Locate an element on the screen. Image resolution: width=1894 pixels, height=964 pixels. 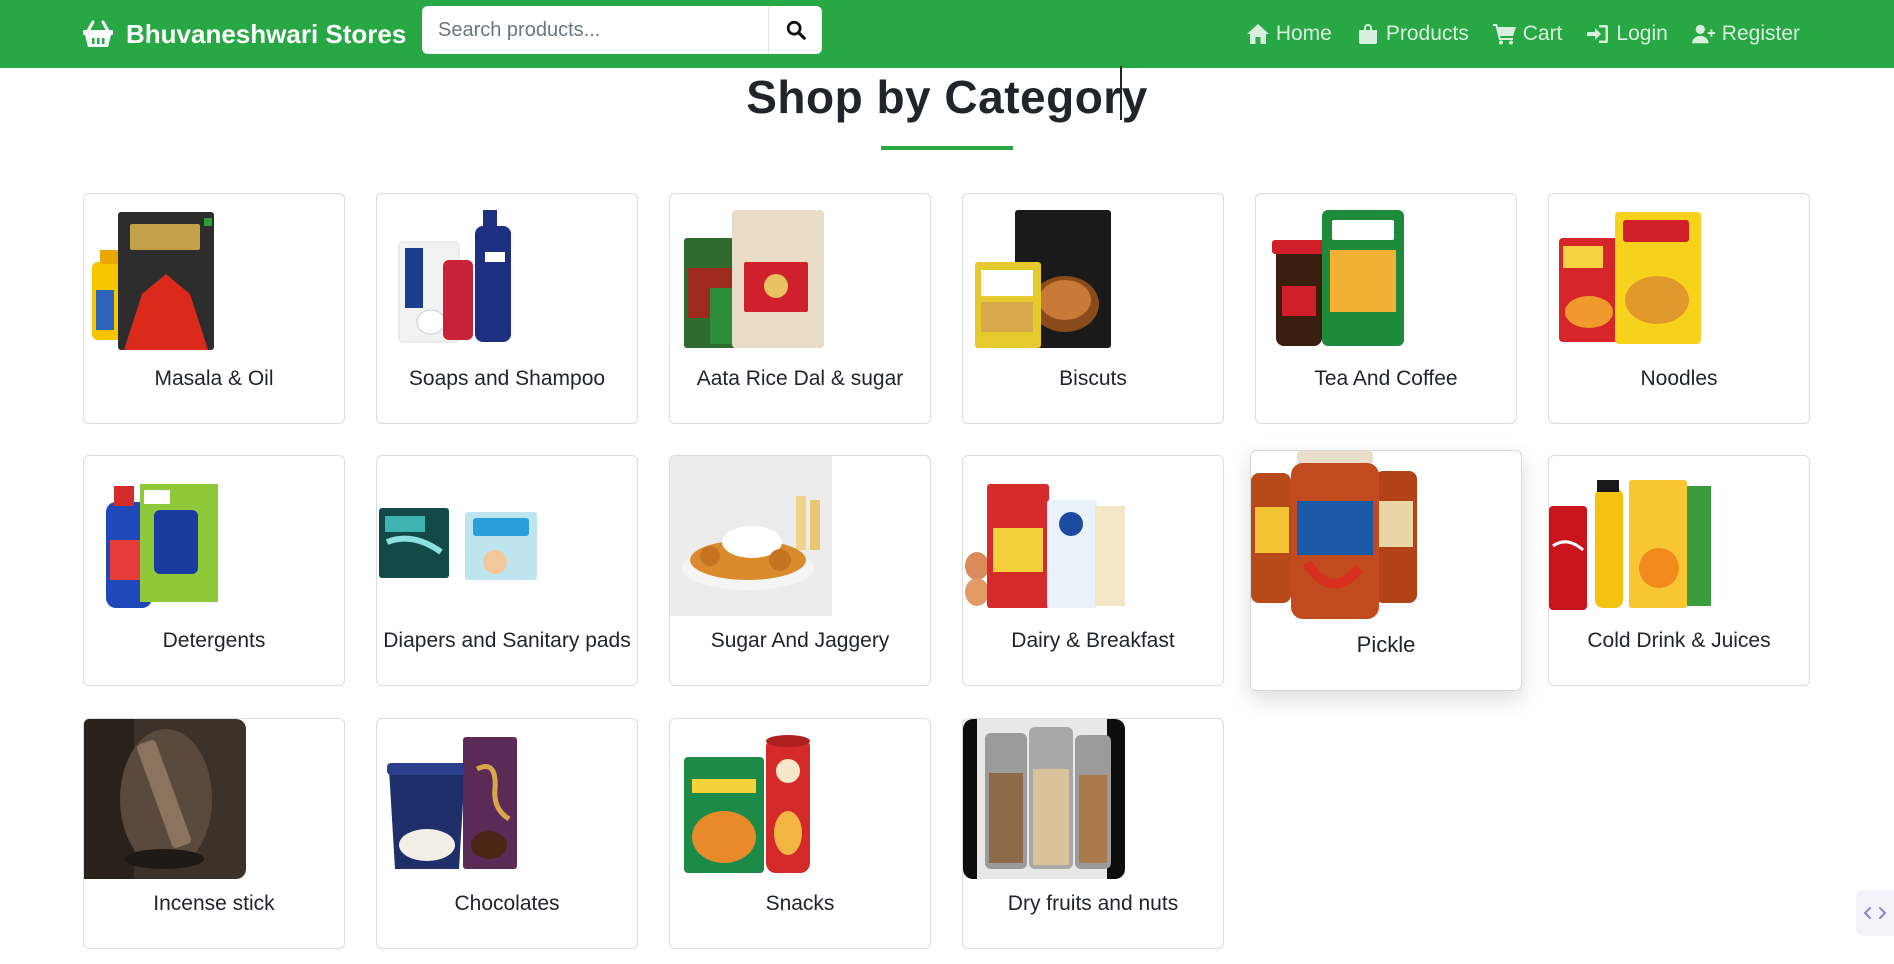
category-label: Aata Rice Dal & sugar is located at coordinates (800, 378).